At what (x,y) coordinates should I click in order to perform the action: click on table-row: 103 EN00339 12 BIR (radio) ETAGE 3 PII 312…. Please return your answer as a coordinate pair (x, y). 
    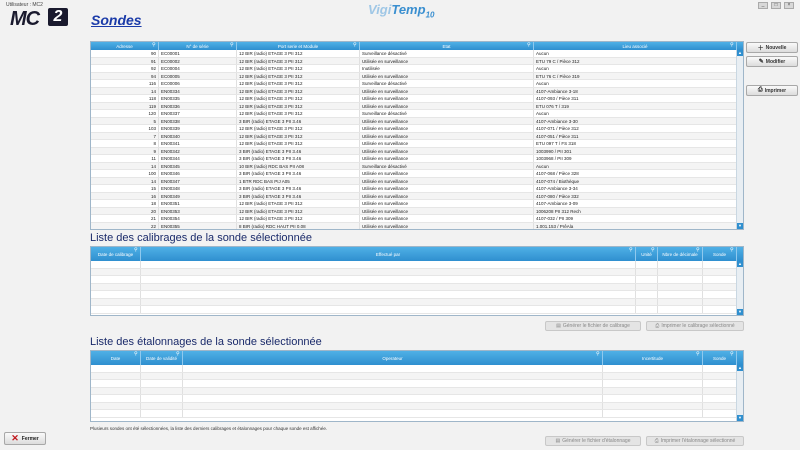
    Looking at the image, I should click on (417, 129).